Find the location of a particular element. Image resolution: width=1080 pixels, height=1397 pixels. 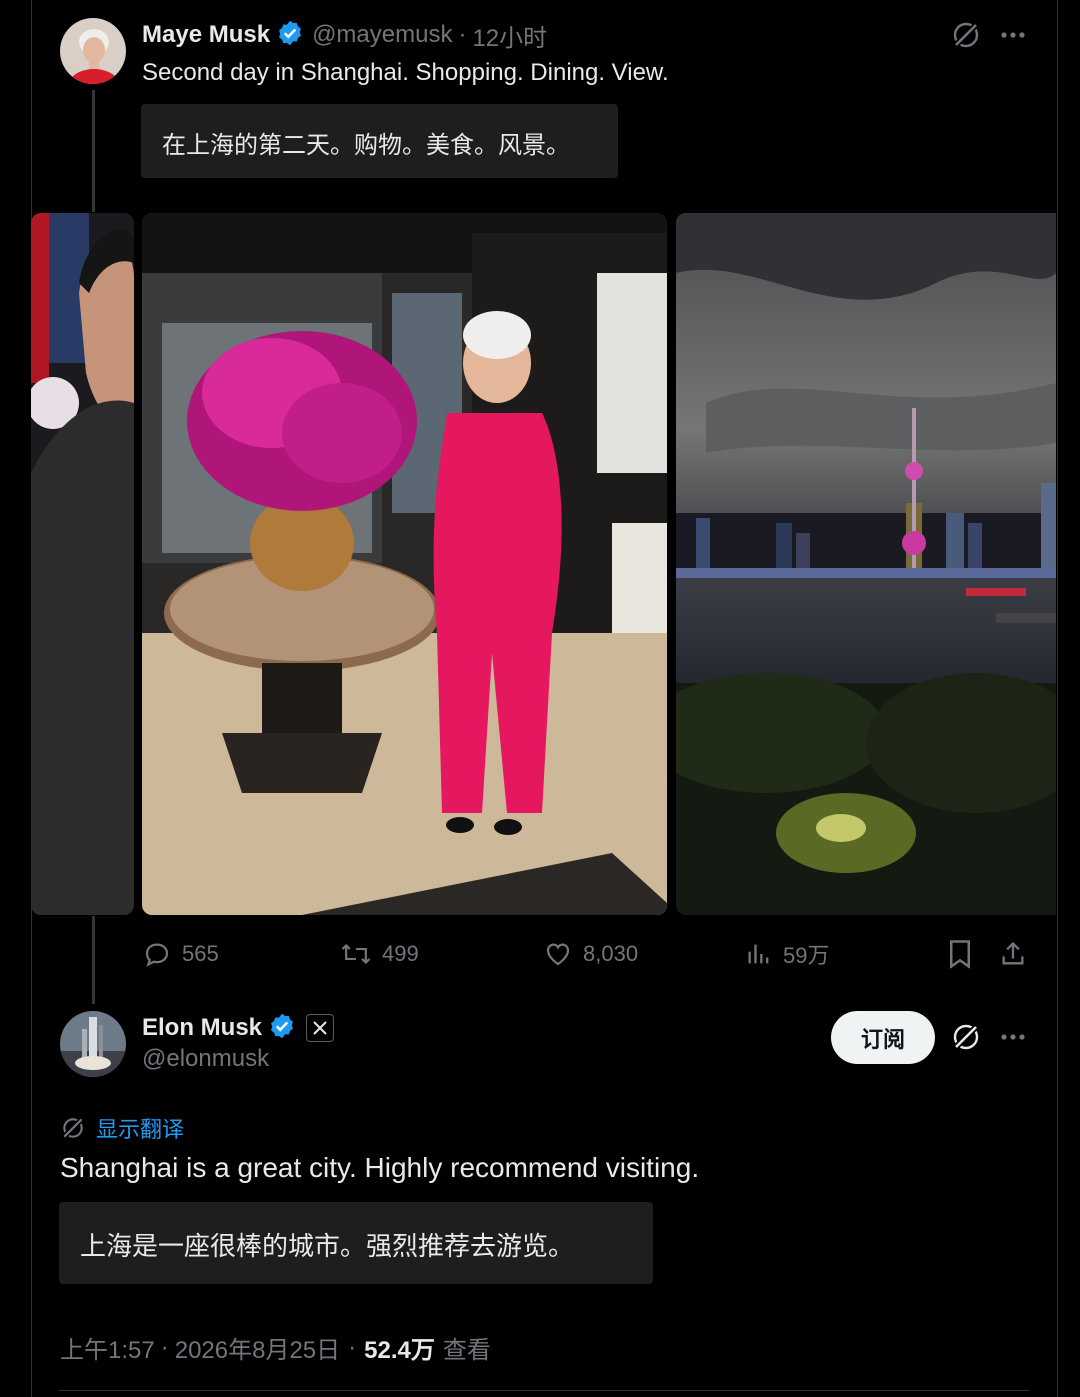

subscribe-button: 订阅 is located at coordinates (883, 1037).